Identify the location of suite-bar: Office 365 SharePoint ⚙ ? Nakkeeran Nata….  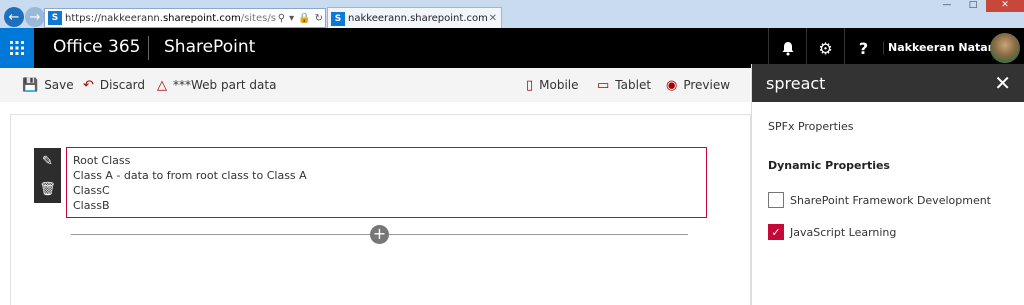
(512, 48).